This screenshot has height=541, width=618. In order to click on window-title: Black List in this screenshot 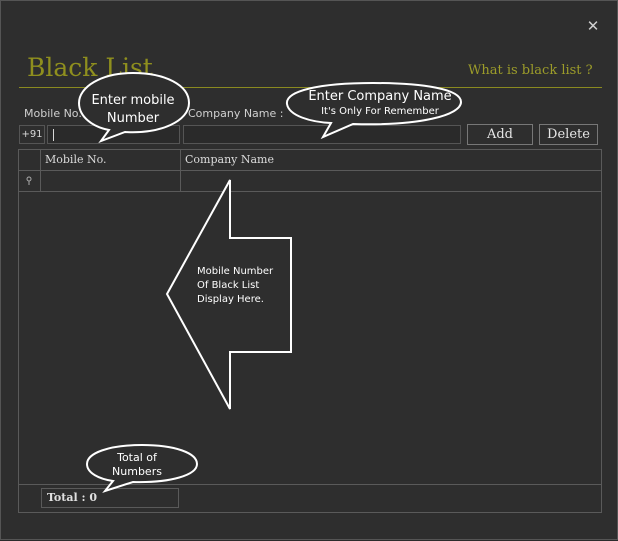, I will do `click(90, 67)`.